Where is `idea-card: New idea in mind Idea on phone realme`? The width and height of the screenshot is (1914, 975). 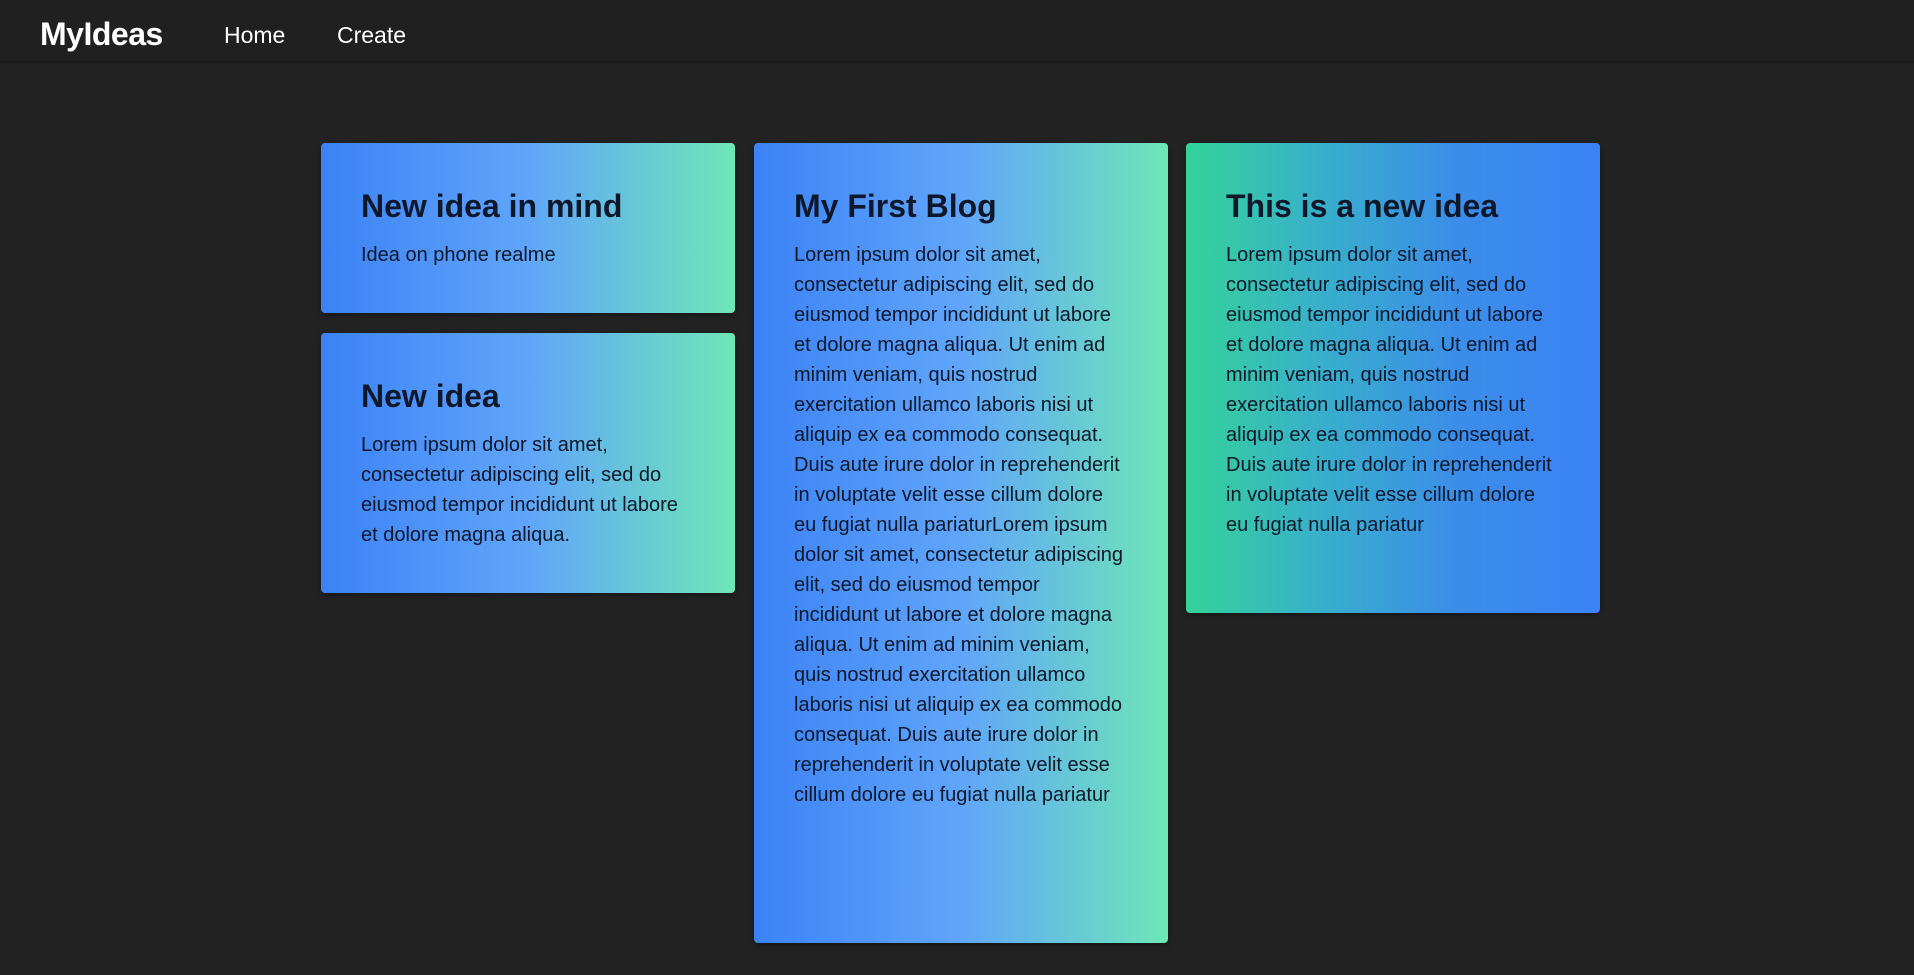
idea-card: New idea in mind Idea on phone realme is located at coordinates (528, 228).